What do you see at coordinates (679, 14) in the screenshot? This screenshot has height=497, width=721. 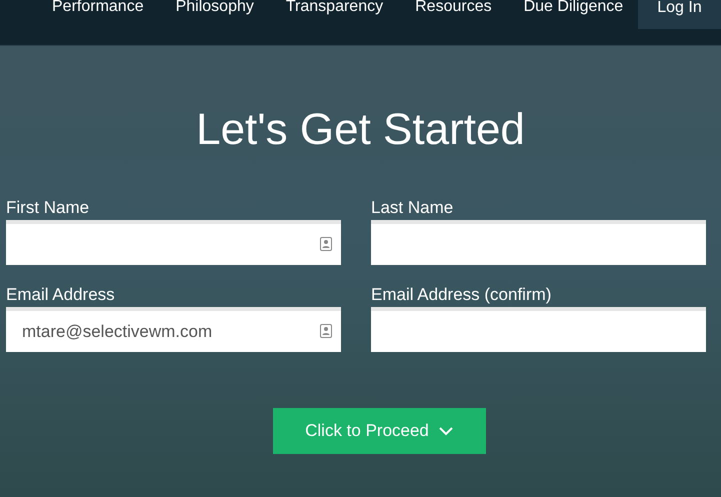 I see `login-button: Log In` at bounding box center [679, 14].